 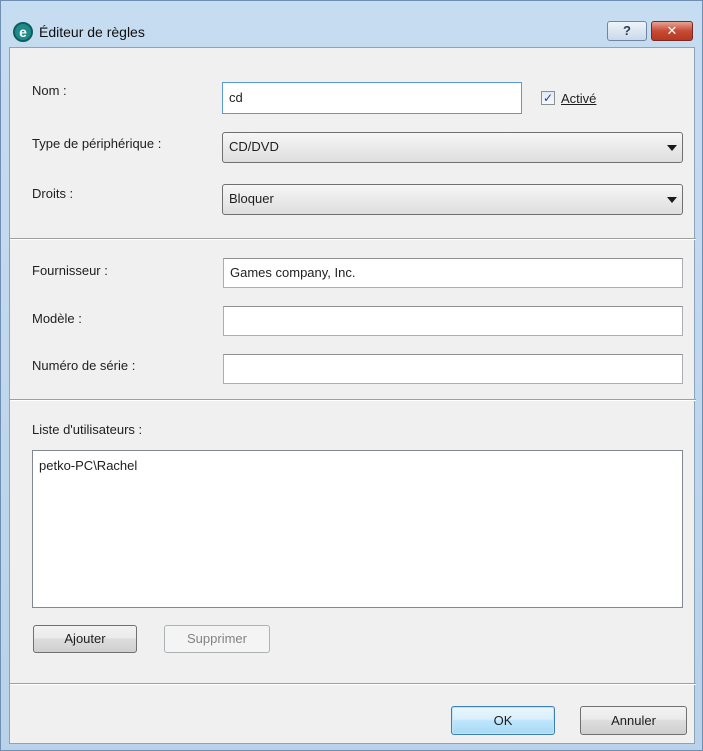 What do you see at coordinates (97, 143) in the screenshot?
I see `device-type-label: Type de périphérique :` at bounding box center [97, 143].